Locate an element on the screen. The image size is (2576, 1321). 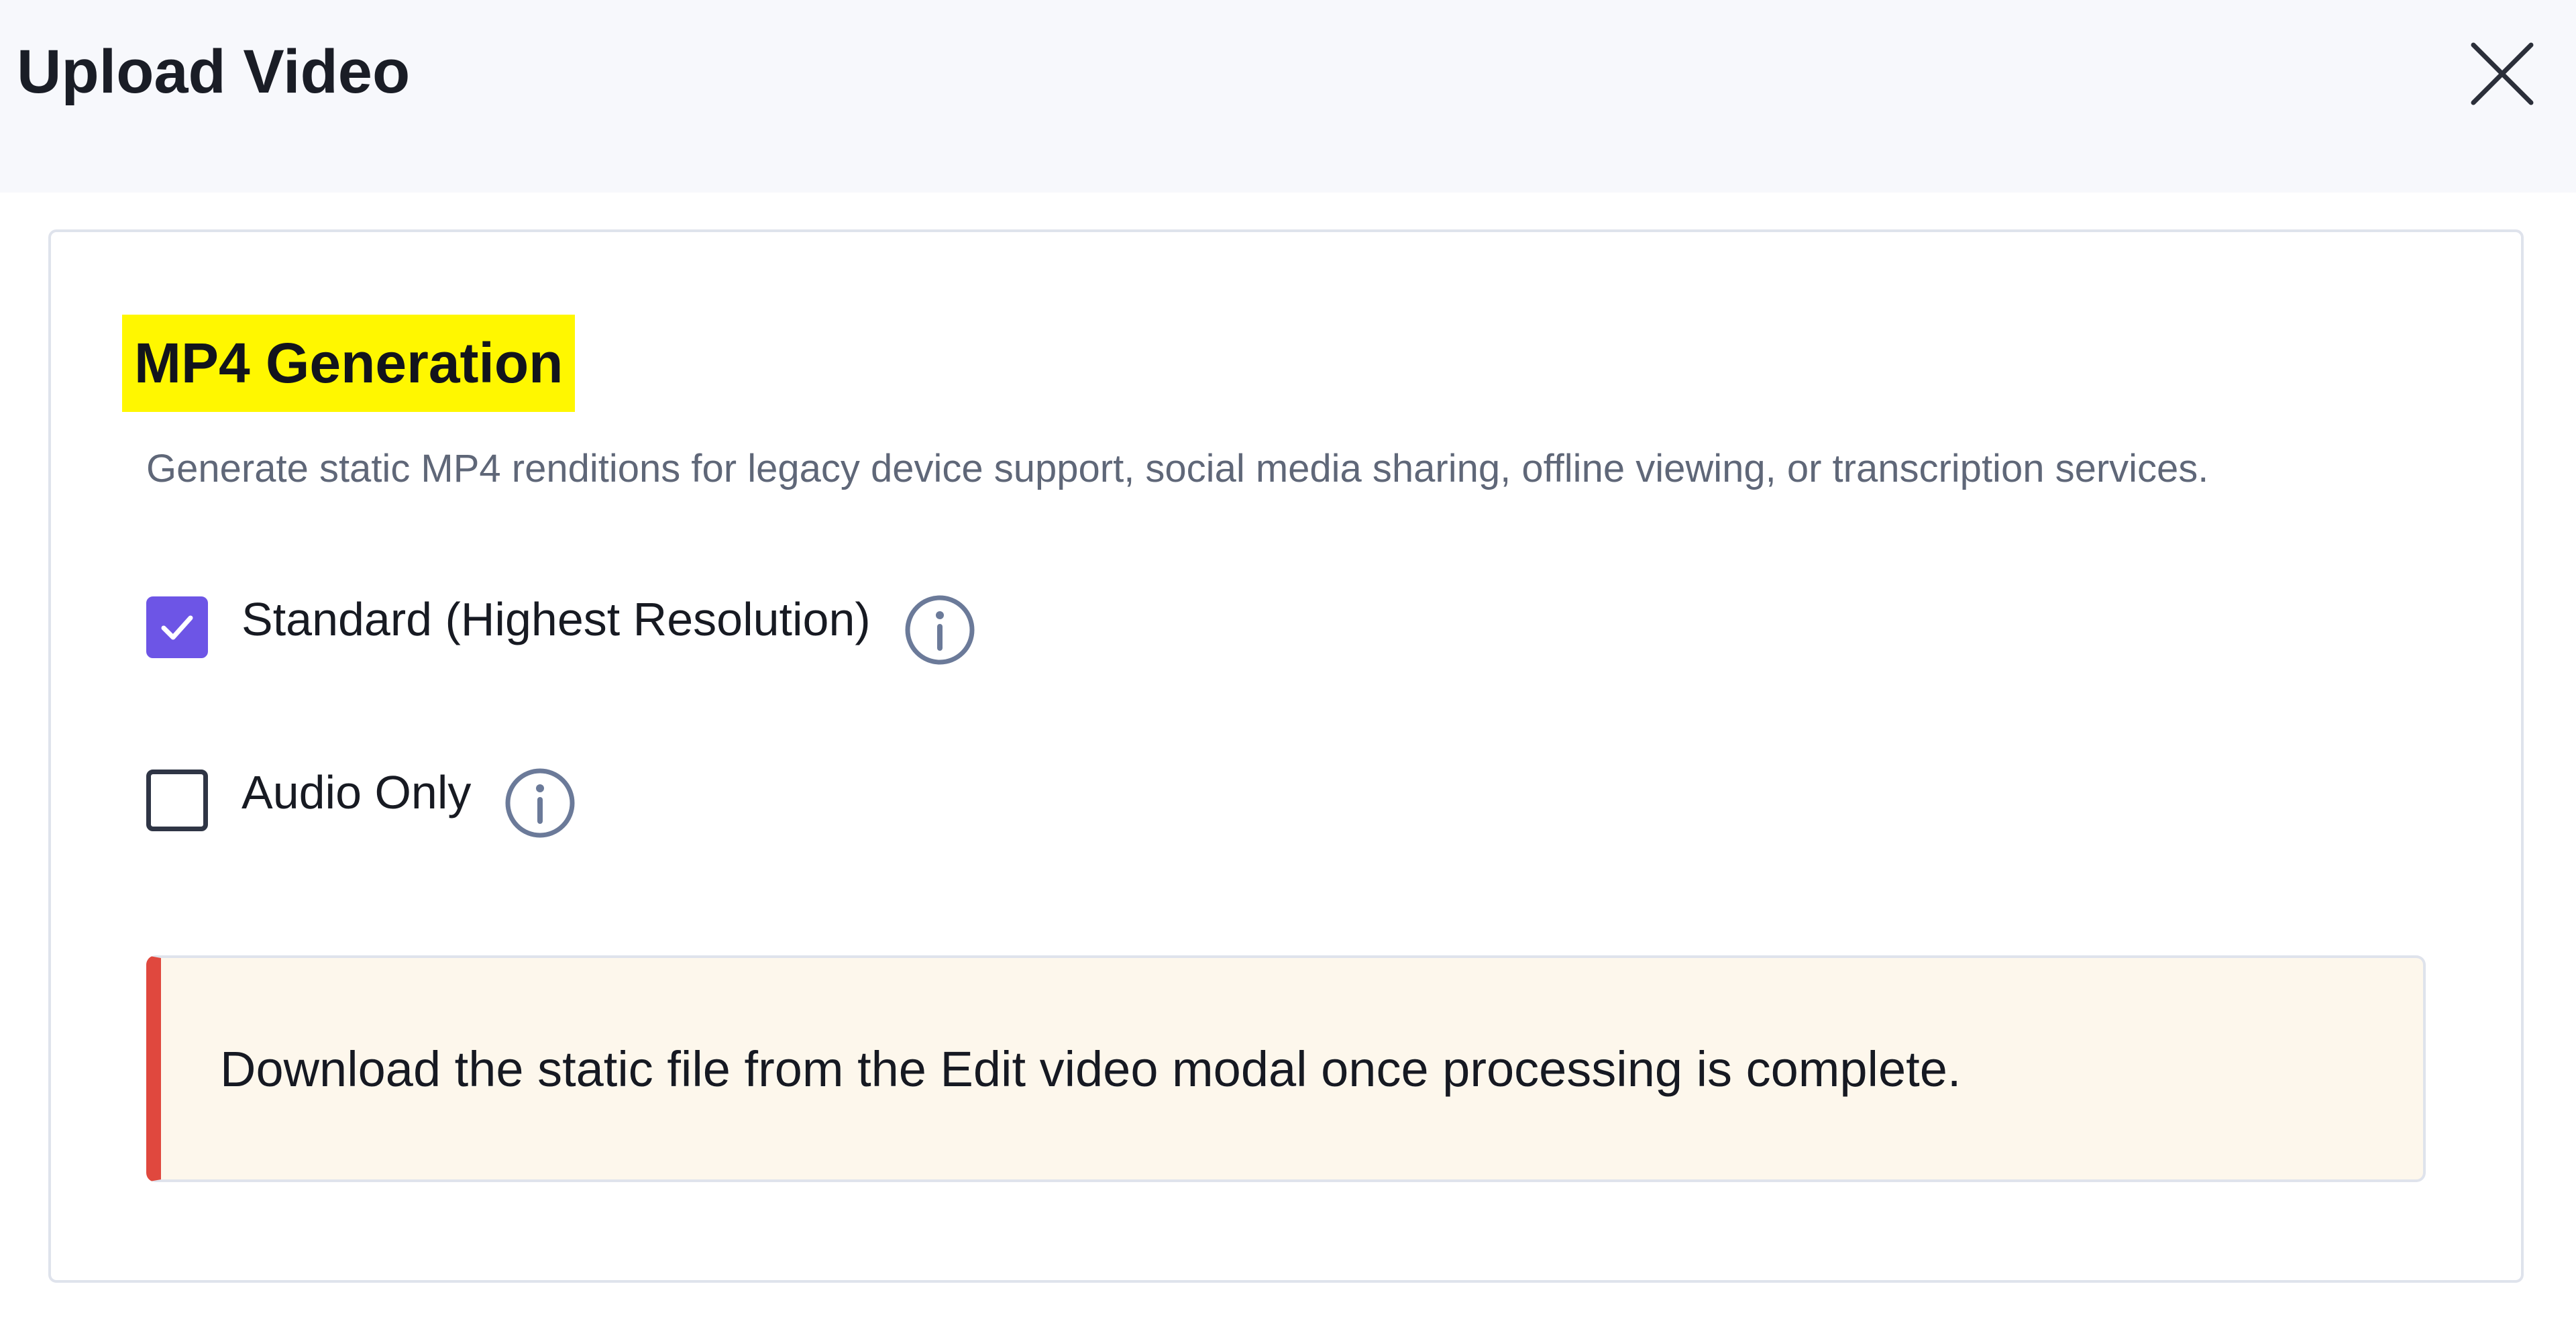
audio-only-label: Audio Only is located at coordinates (356, 792).